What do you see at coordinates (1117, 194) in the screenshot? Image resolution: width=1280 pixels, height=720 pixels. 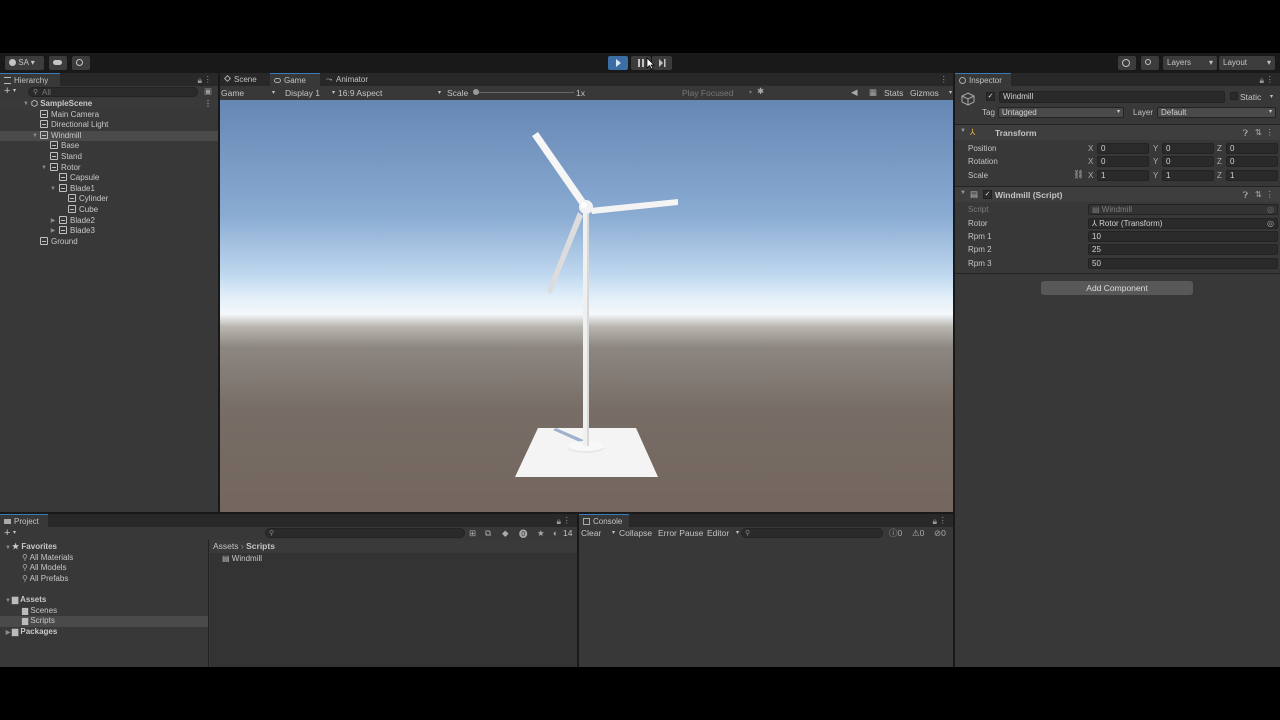 I see `script-component-header: ▼ ▤ ✓ Windmill (Script) ❓︎ ⇅ ⋮` at bounding box center [1117, 194].